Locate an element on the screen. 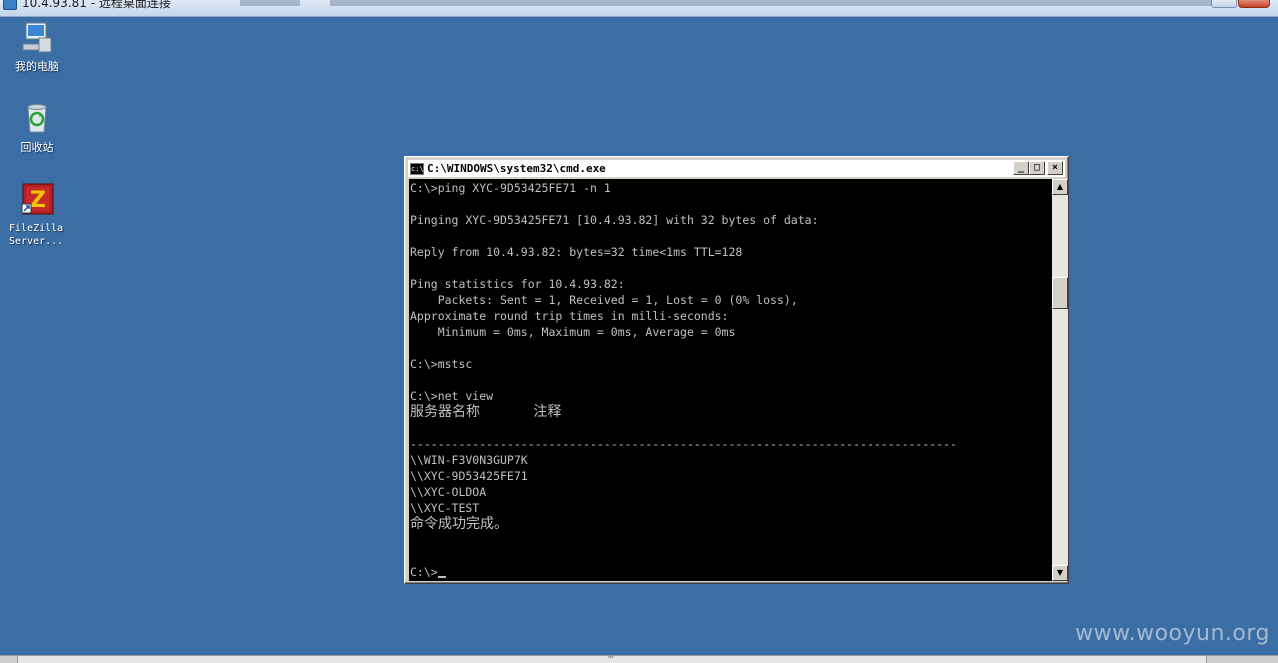 The height and width of the screenshot is (663, 1278). scroll-right-button is located at coordinates (1242, 659).